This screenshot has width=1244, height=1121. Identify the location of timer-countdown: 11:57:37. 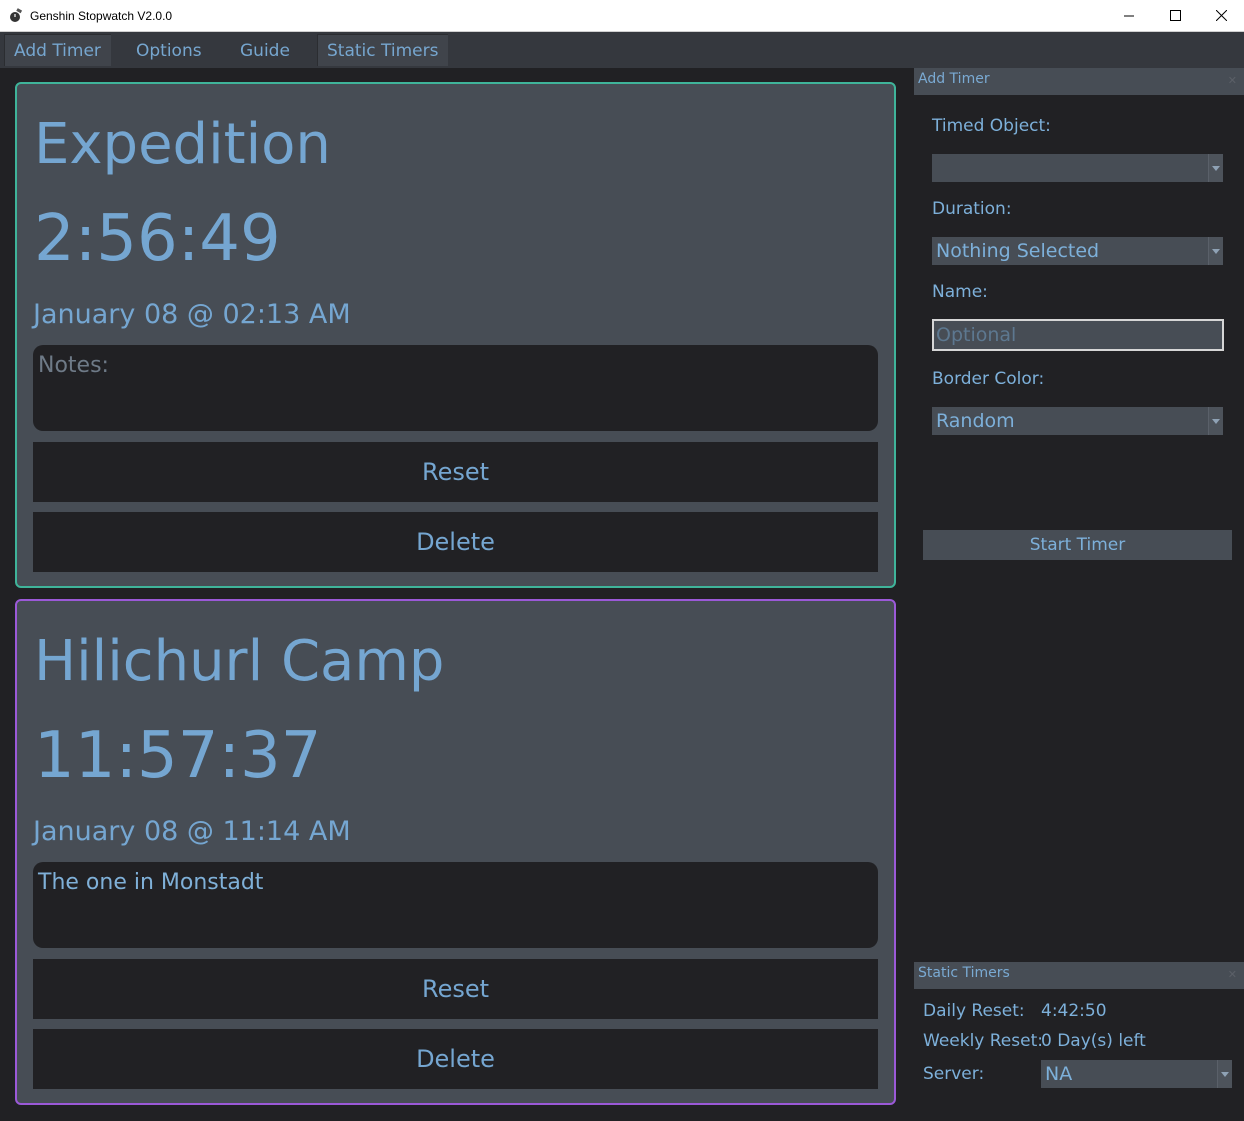
(178, 756).